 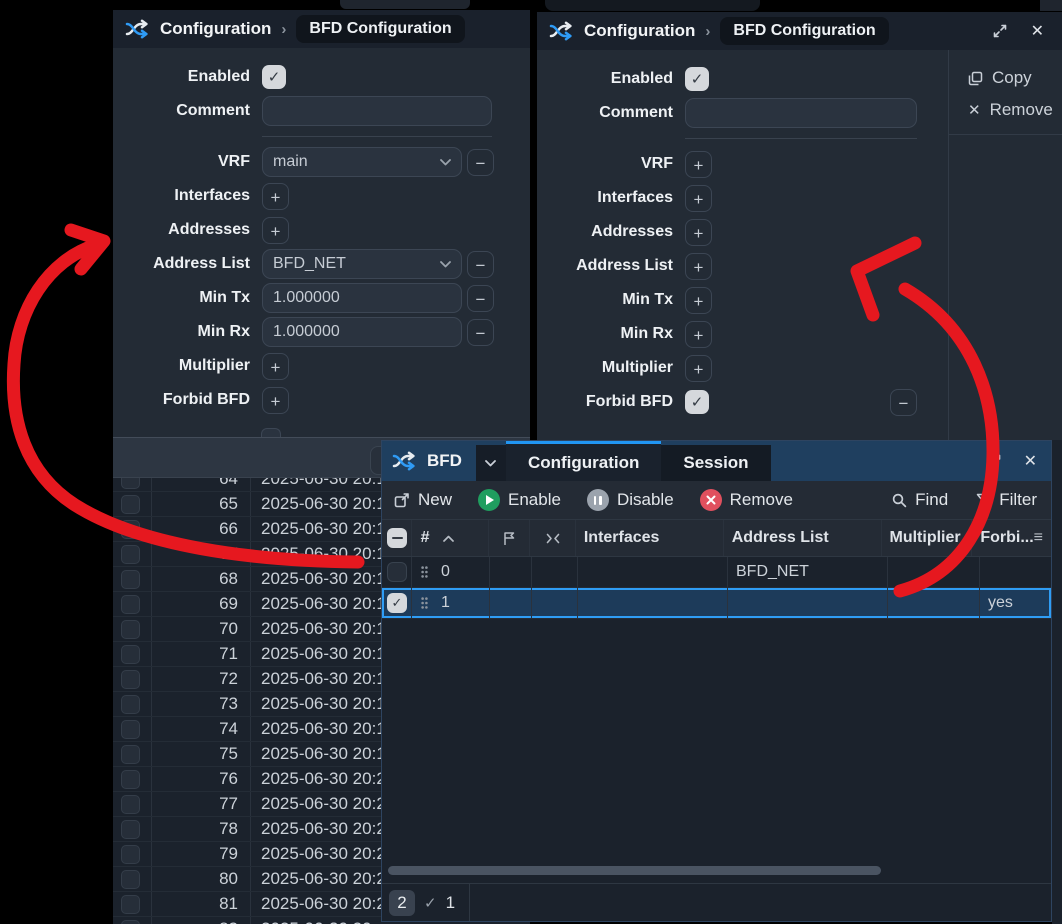 I want to click on table-row: 0 BFD_NET, so click(x=716, y=572).